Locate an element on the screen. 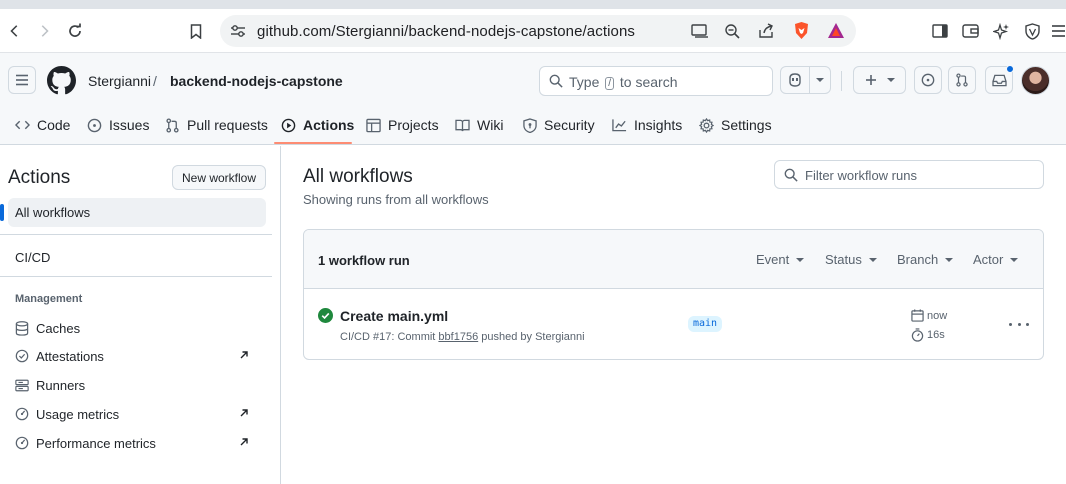 This screenshot has height=484, width=1066. shield-icon is located at coordinates (530, 125).